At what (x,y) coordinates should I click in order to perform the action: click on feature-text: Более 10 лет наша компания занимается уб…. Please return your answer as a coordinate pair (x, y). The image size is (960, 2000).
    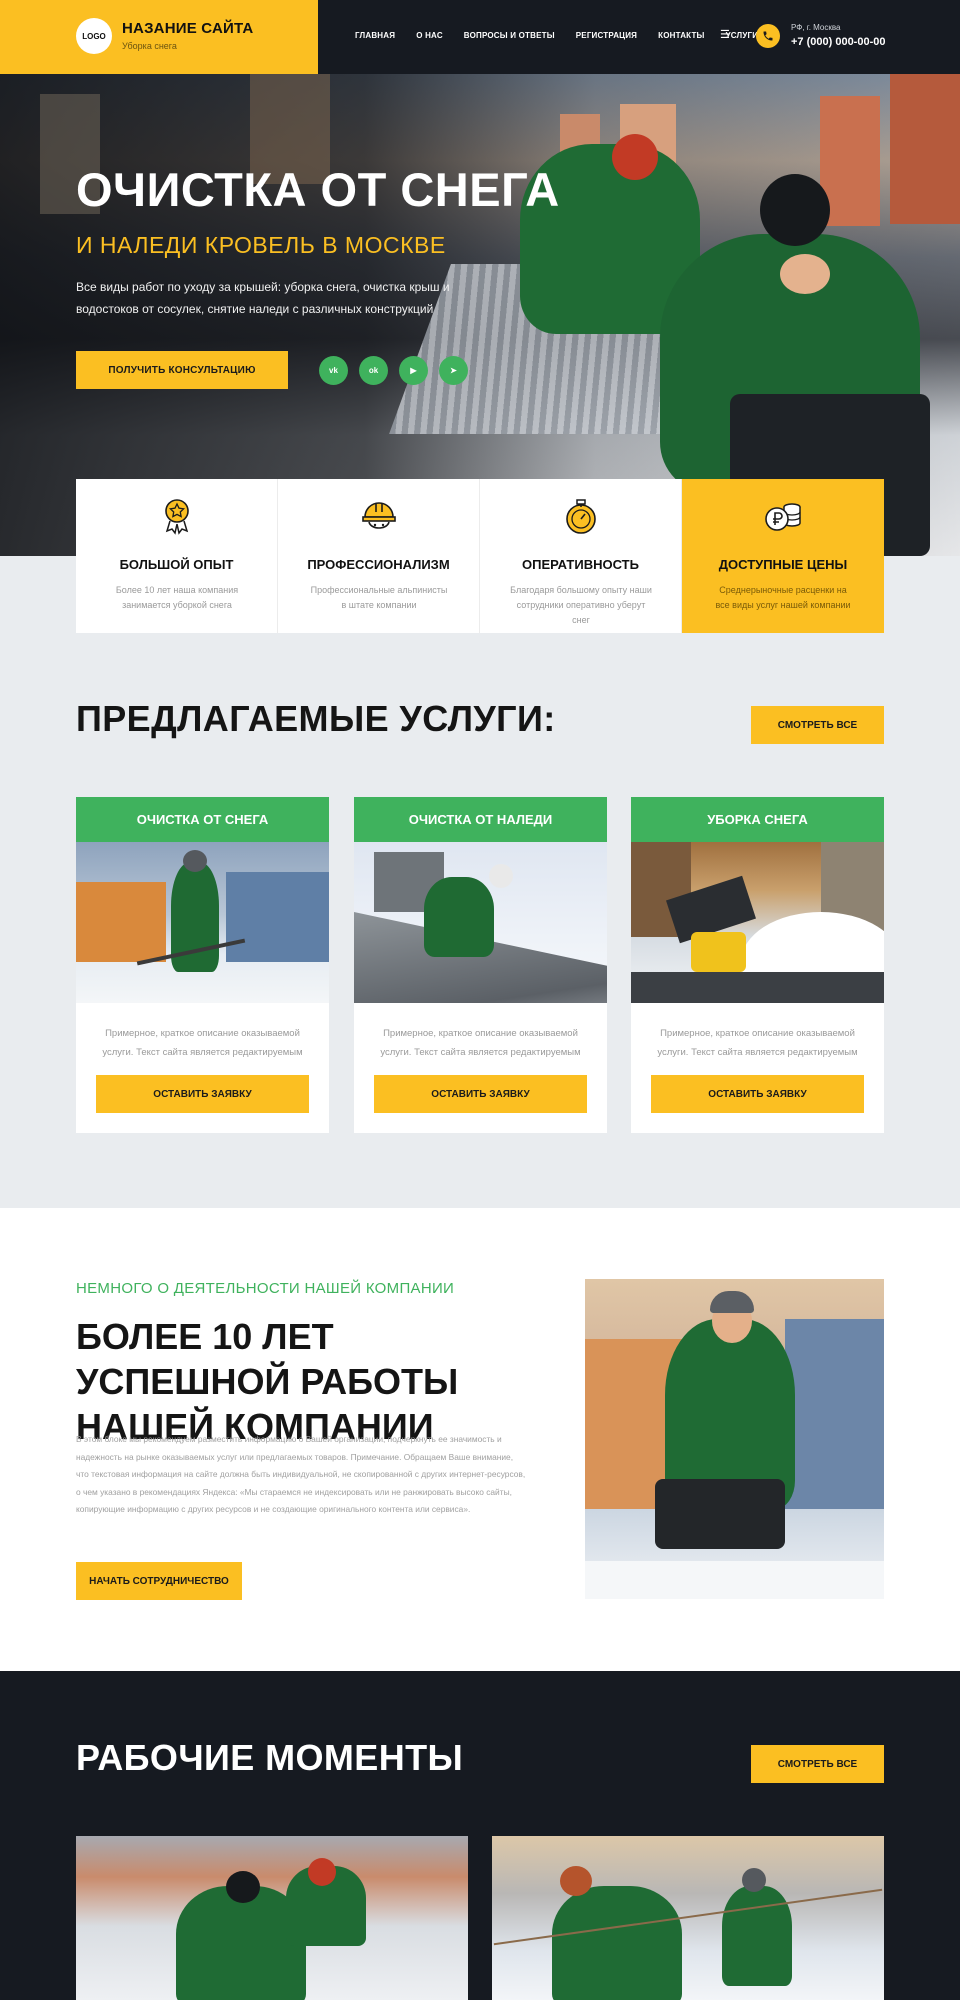
    Looking at the image, I should click on (177, 597).